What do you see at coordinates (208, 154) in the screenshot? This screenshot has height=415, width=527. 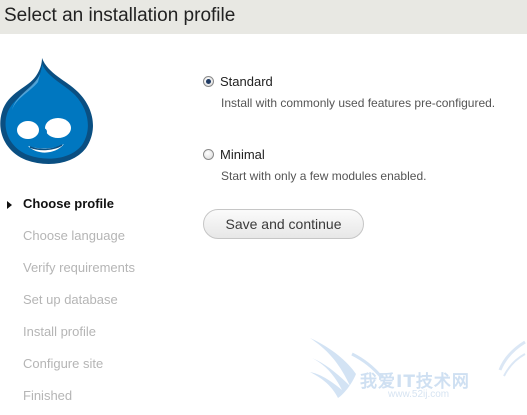 I see `minimal-radio` at bounding box center [208, 154].